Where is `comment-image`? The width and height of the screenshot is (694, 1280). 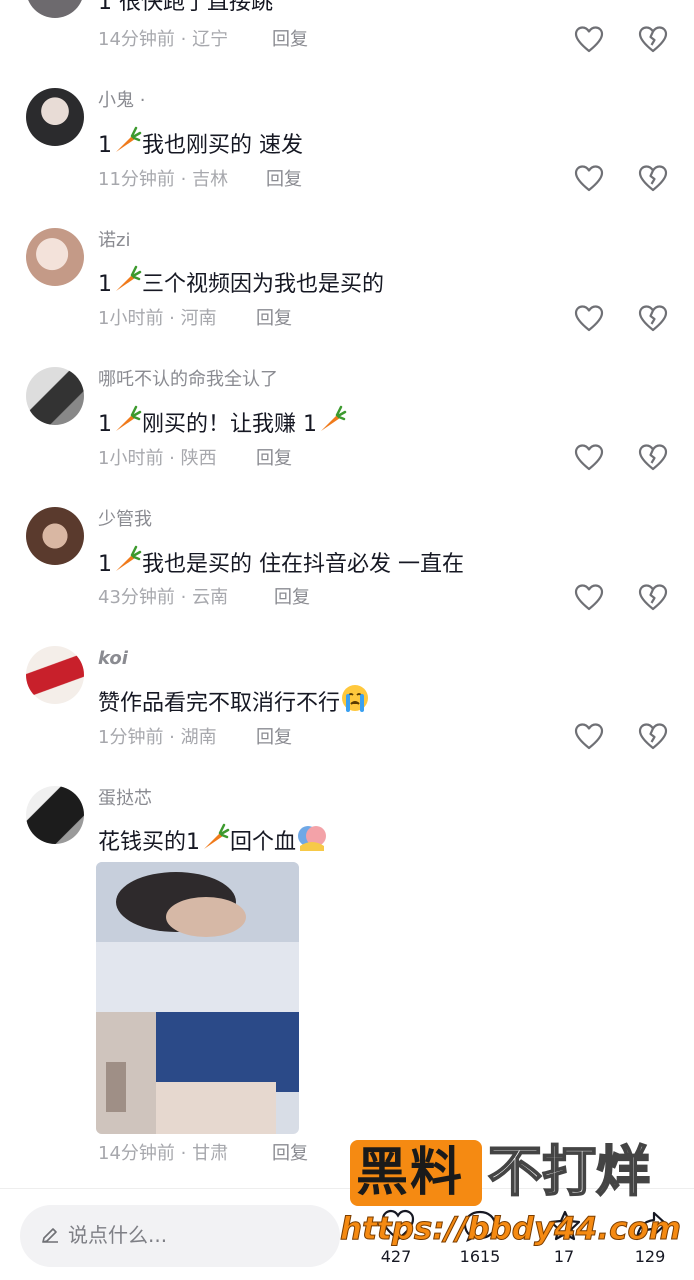 comment-image is located at coordinates (197, 998).